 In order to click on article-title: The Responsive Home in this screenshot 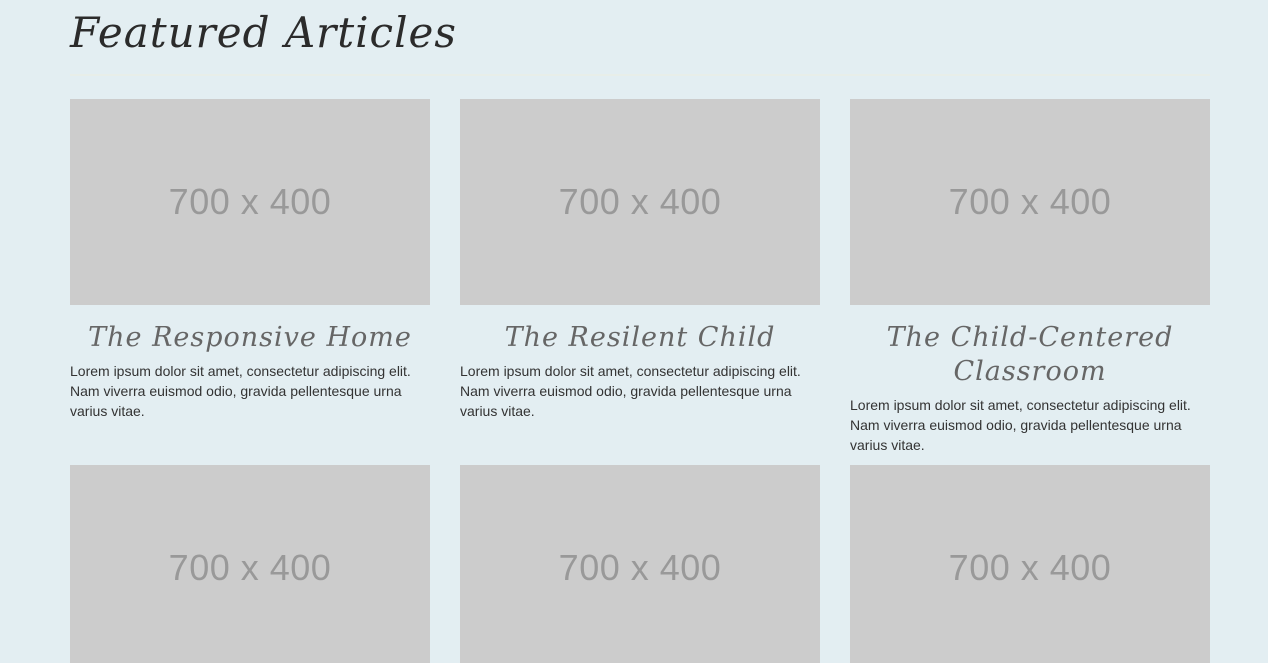, I will do `click(250, 338)`.